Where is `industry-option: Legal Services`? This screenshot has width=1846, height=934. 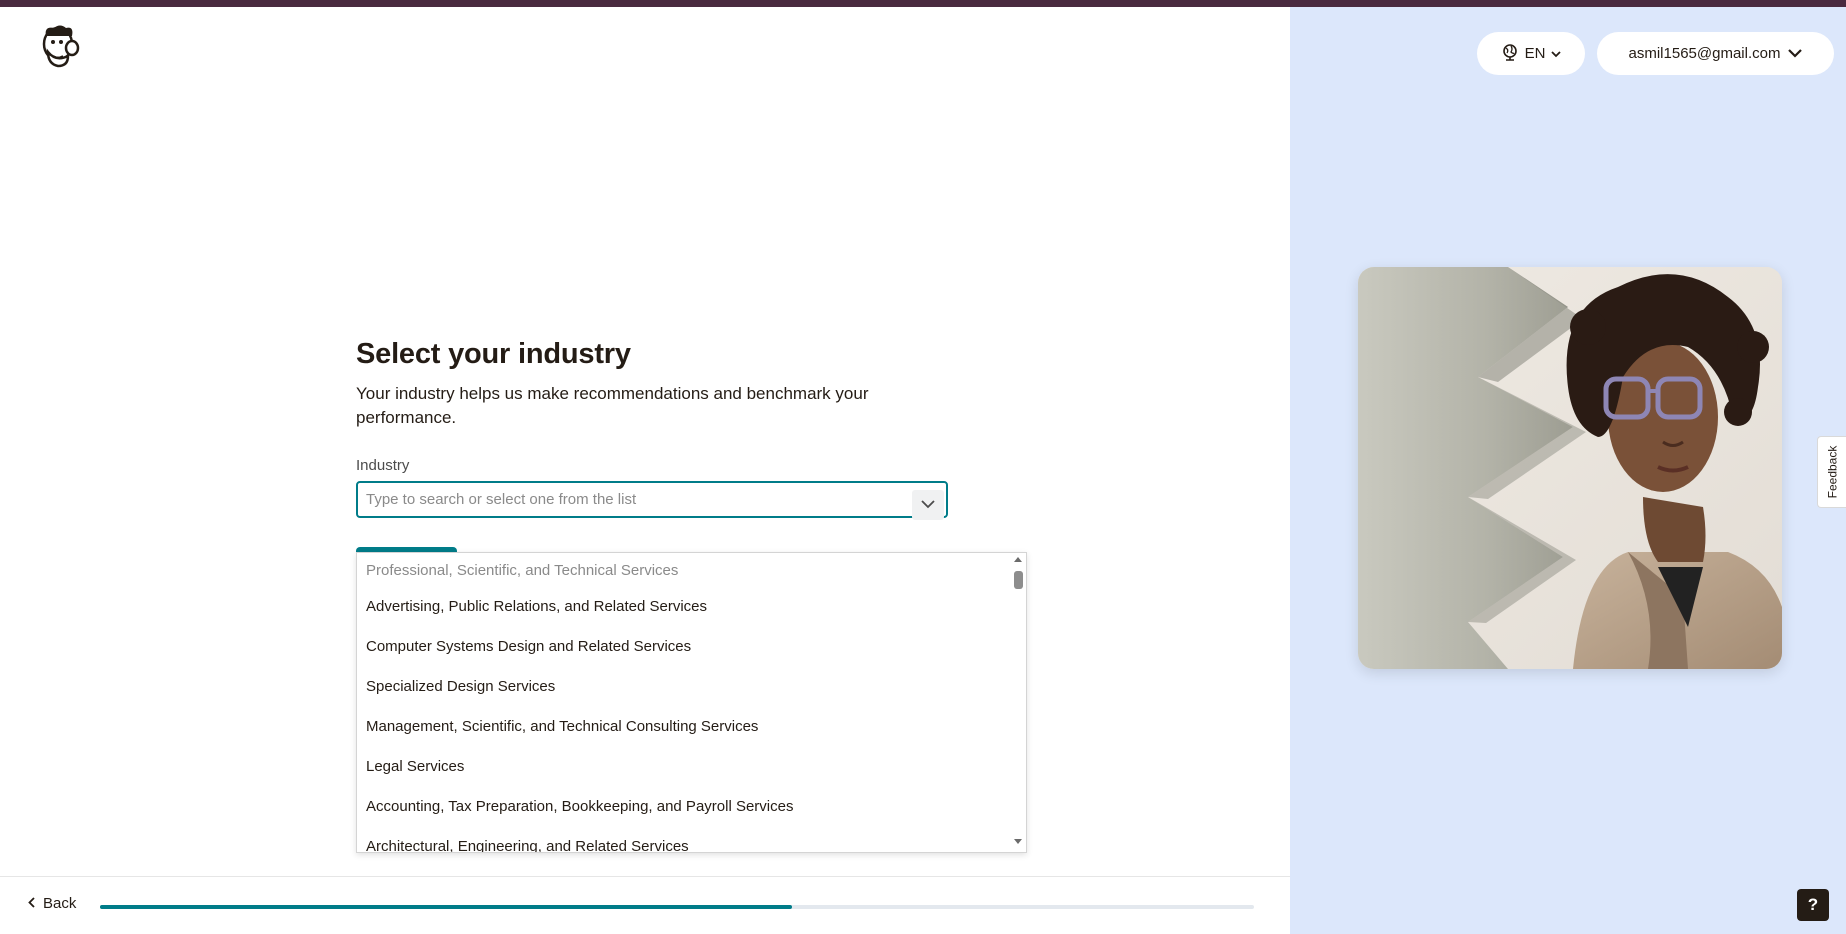 industry-option: Legal Services is located at coordinates (682, 767).